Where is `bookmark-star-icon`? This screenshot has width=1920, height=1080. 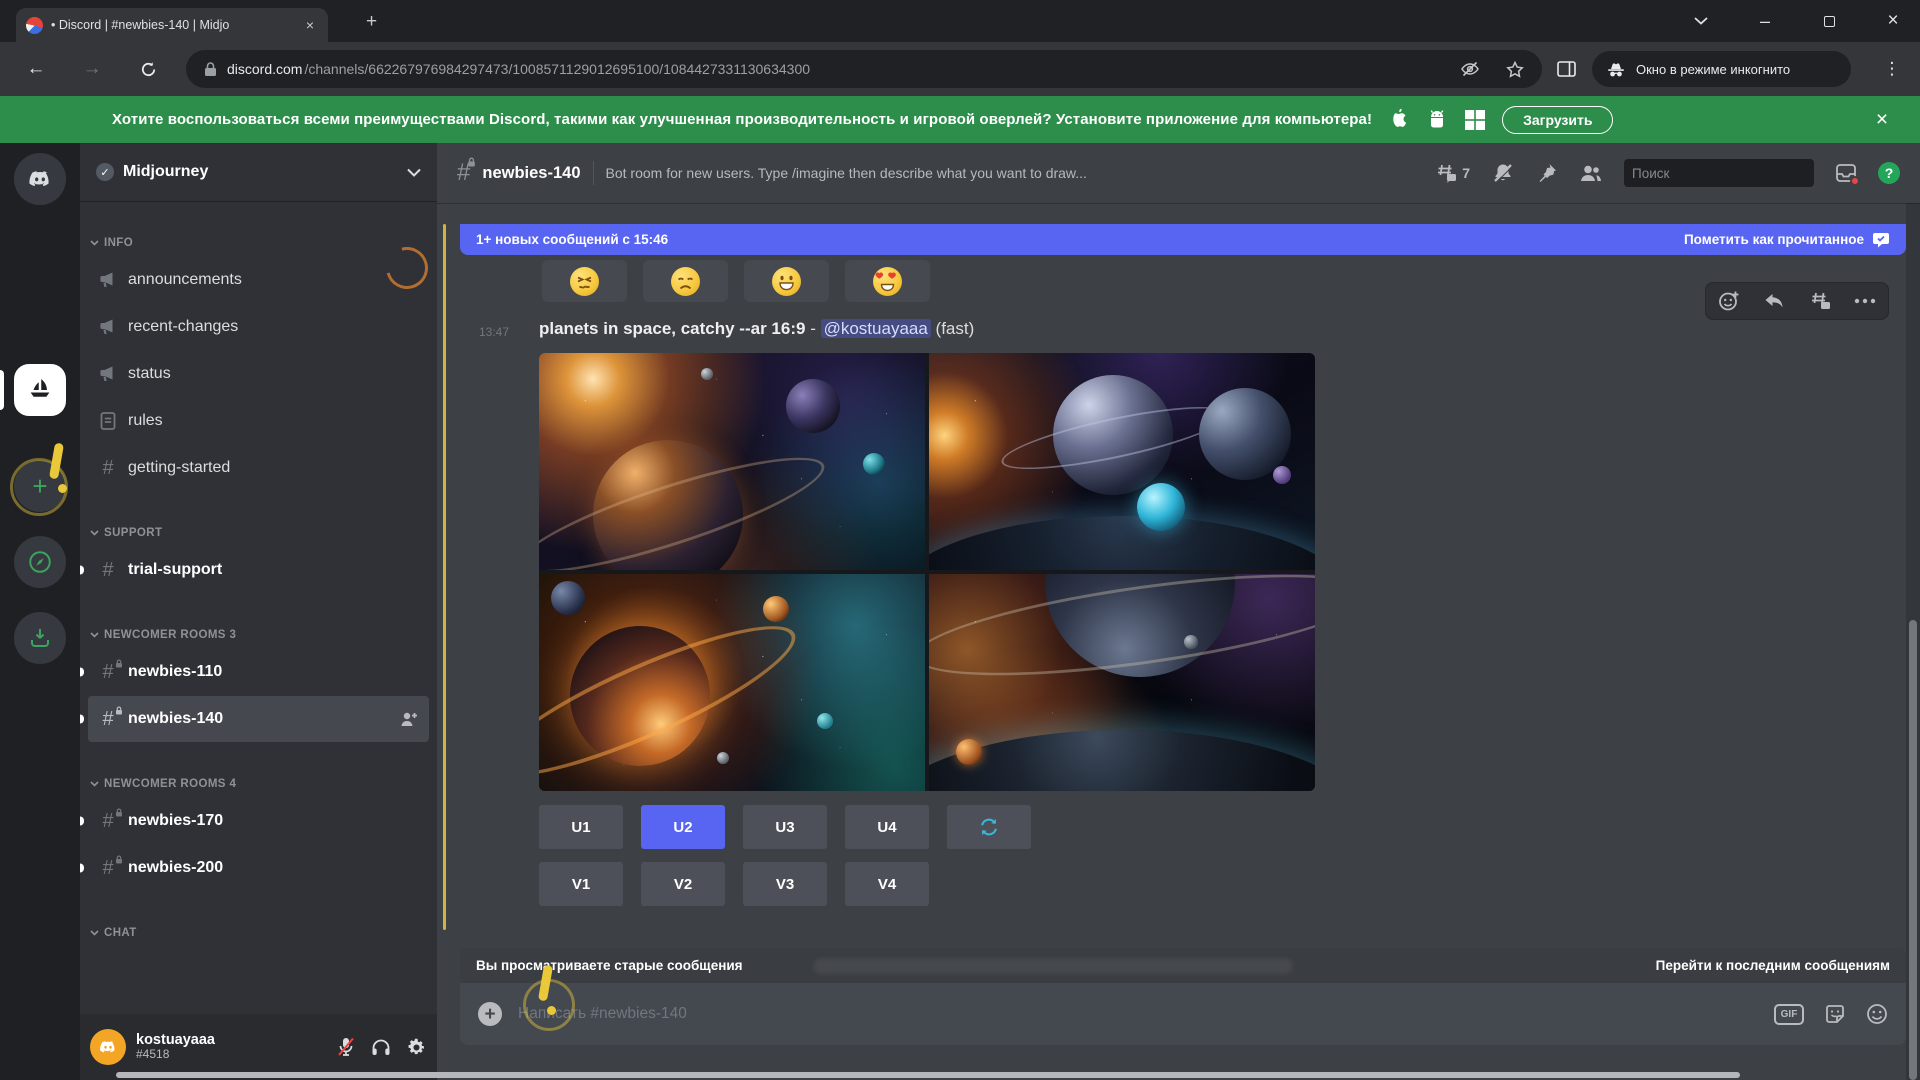 bookmark-star-icon is located at coordinates (1515, 69).